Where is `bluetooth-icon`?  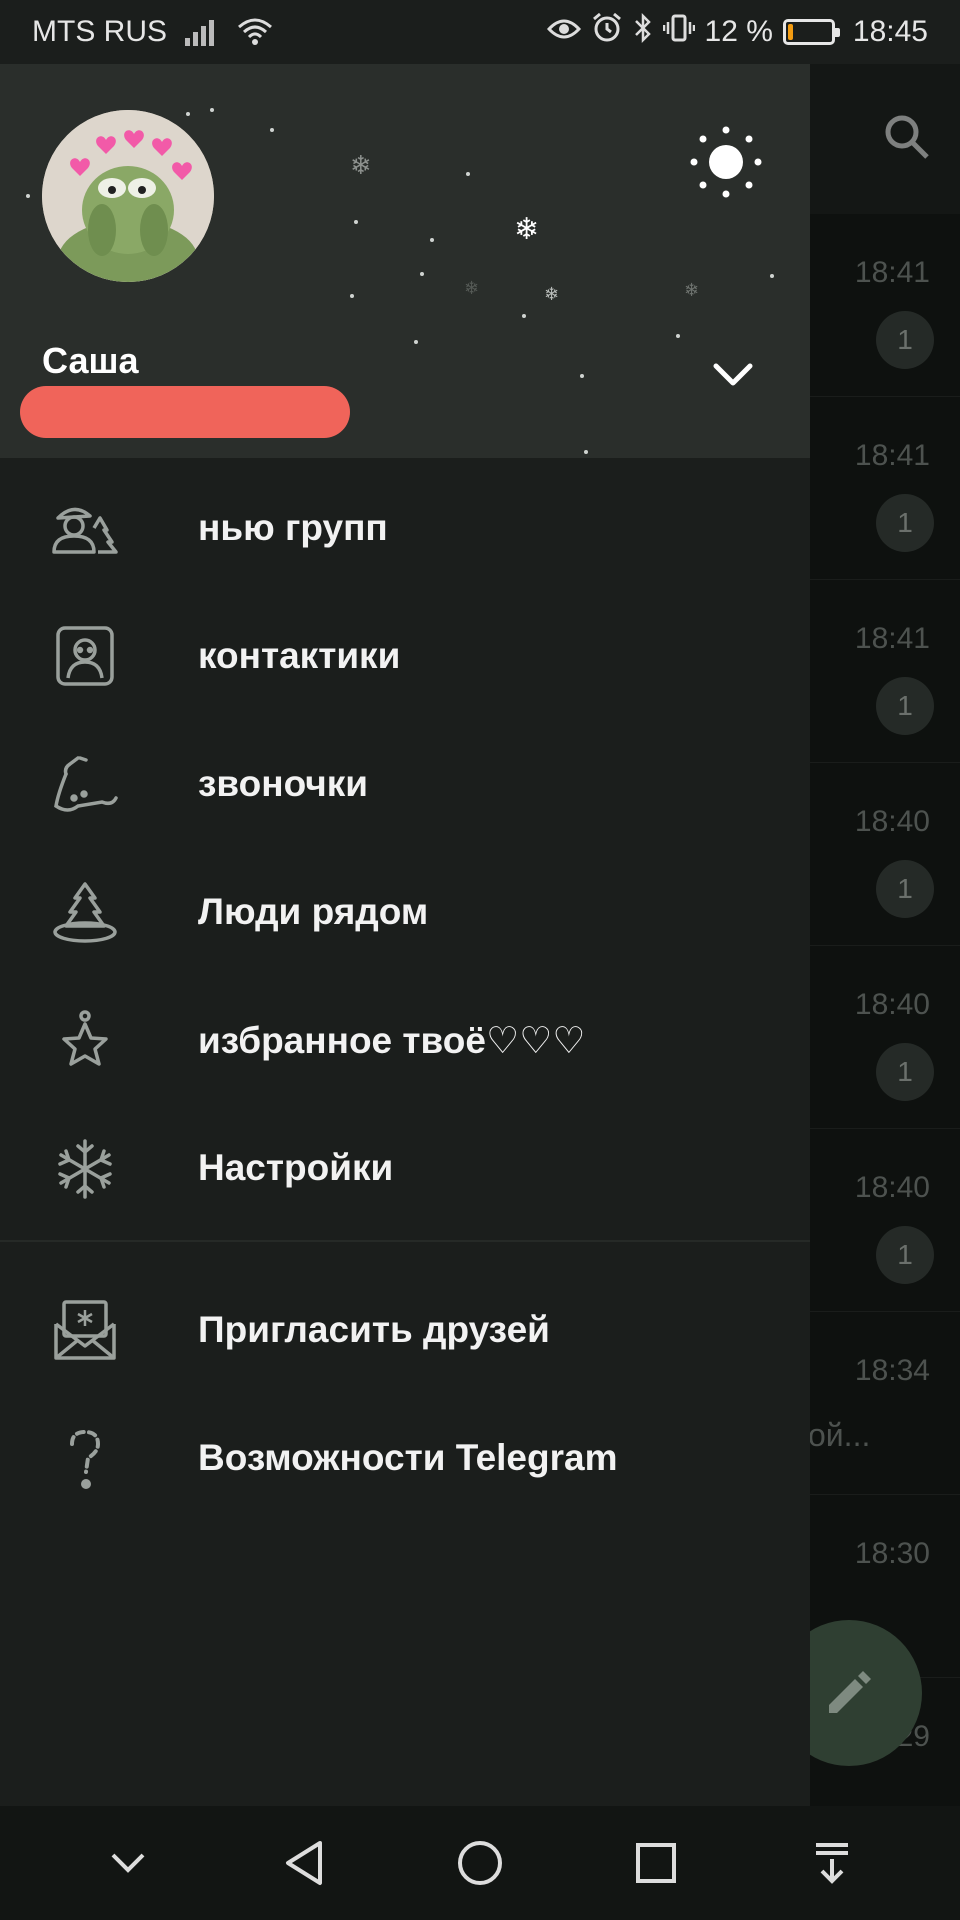
bluetooth-icon is located at coordinates (643, 32).